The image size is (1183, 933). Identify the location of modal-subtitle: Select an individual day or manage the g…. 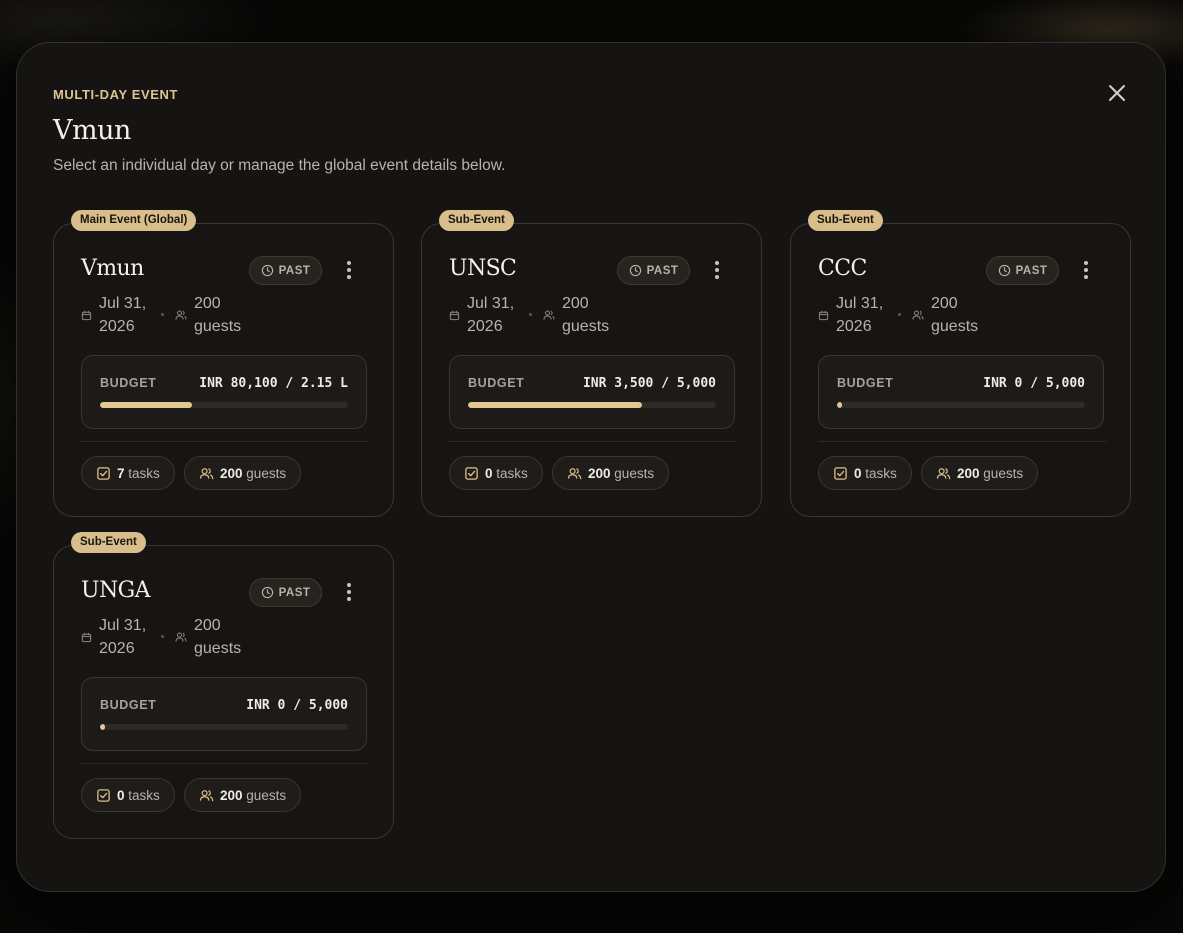
(279, 165).